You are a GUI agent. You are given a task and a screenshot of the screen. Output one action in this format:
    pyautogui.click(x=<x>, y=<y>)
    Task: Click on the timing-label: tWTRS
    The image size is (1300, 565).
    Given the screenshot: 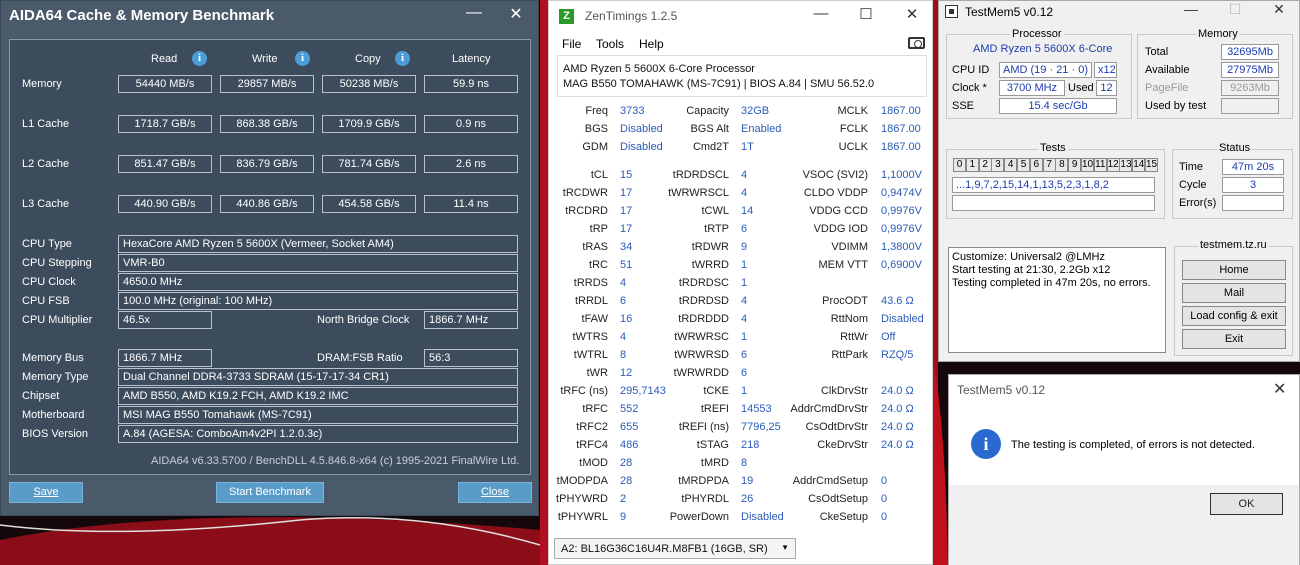 What is the action you would take?
    pyautogui.click(x=590, y=337)
    